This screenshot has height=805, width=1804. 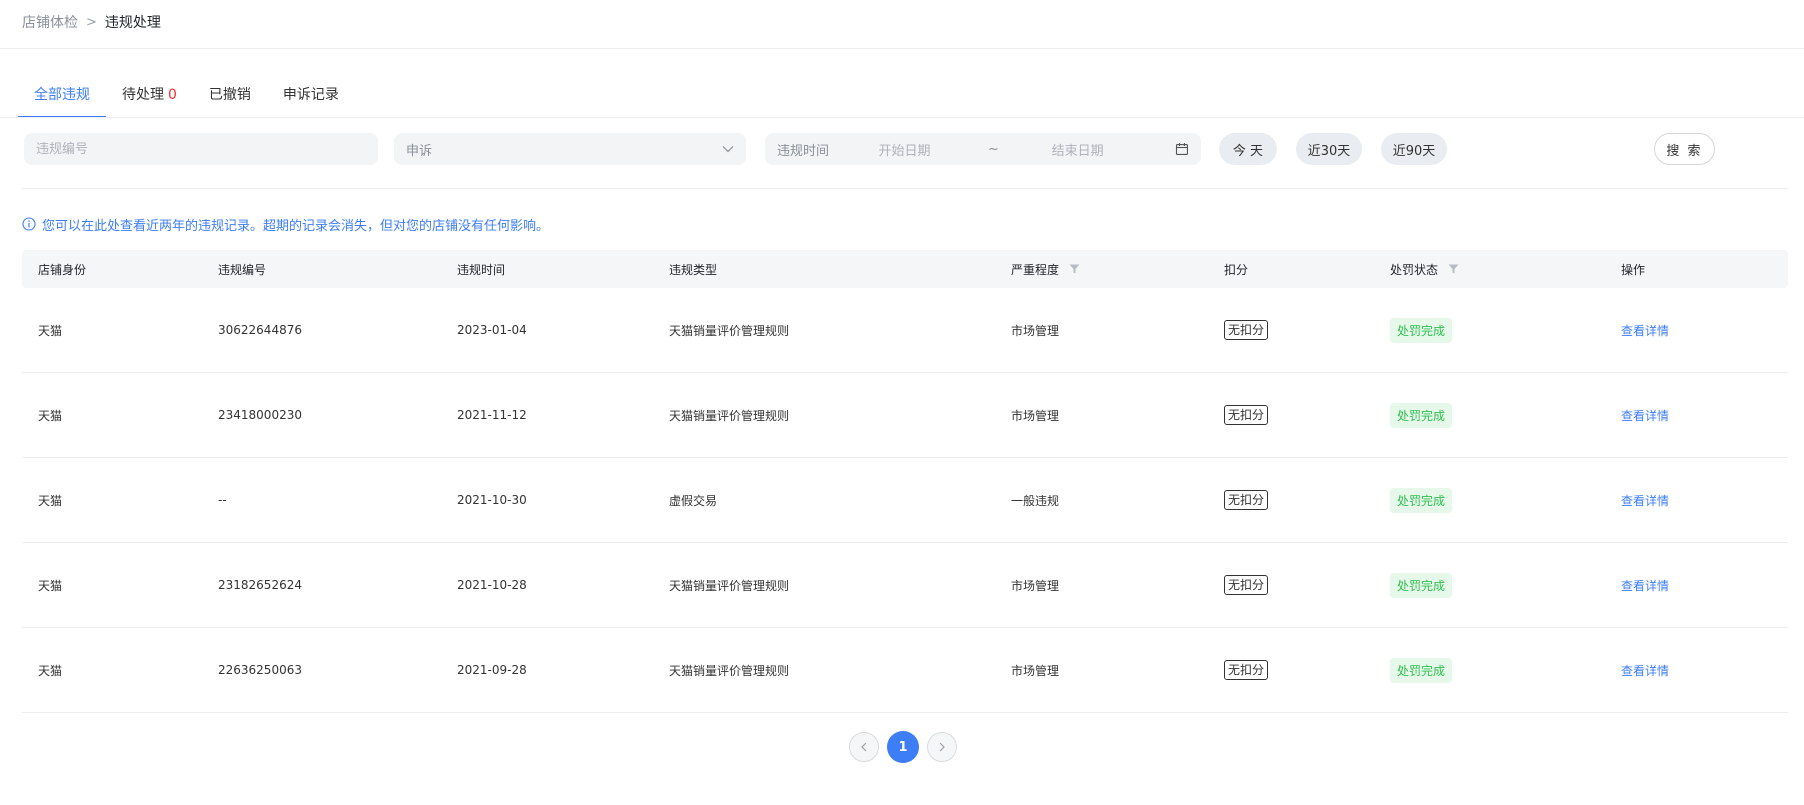 I want to click on column-header-label: 处罚状态, so click(x=1414, y=269).